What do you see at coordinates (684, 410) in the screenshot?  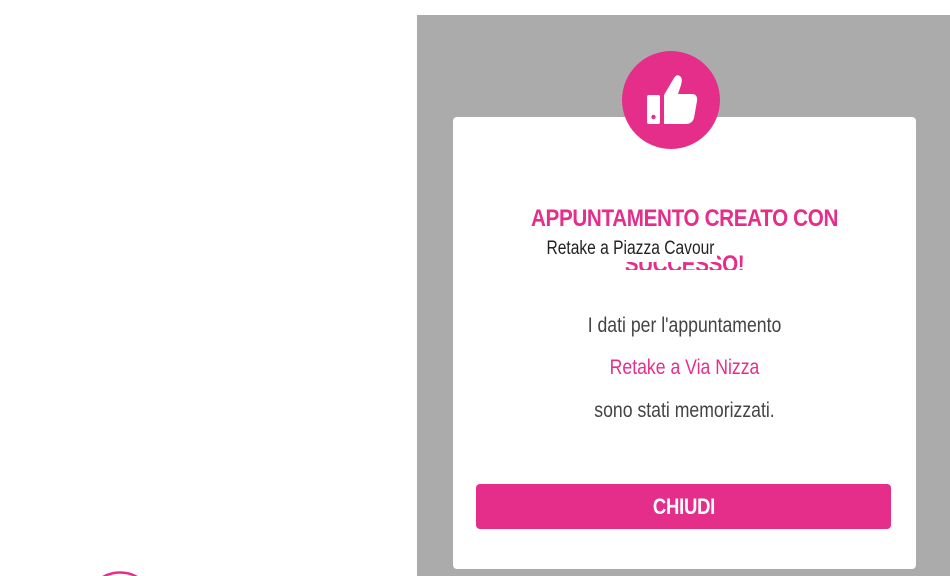 I see `dialog-message-outro: sono stati memorizzati.` at bounding box center [684, 410].